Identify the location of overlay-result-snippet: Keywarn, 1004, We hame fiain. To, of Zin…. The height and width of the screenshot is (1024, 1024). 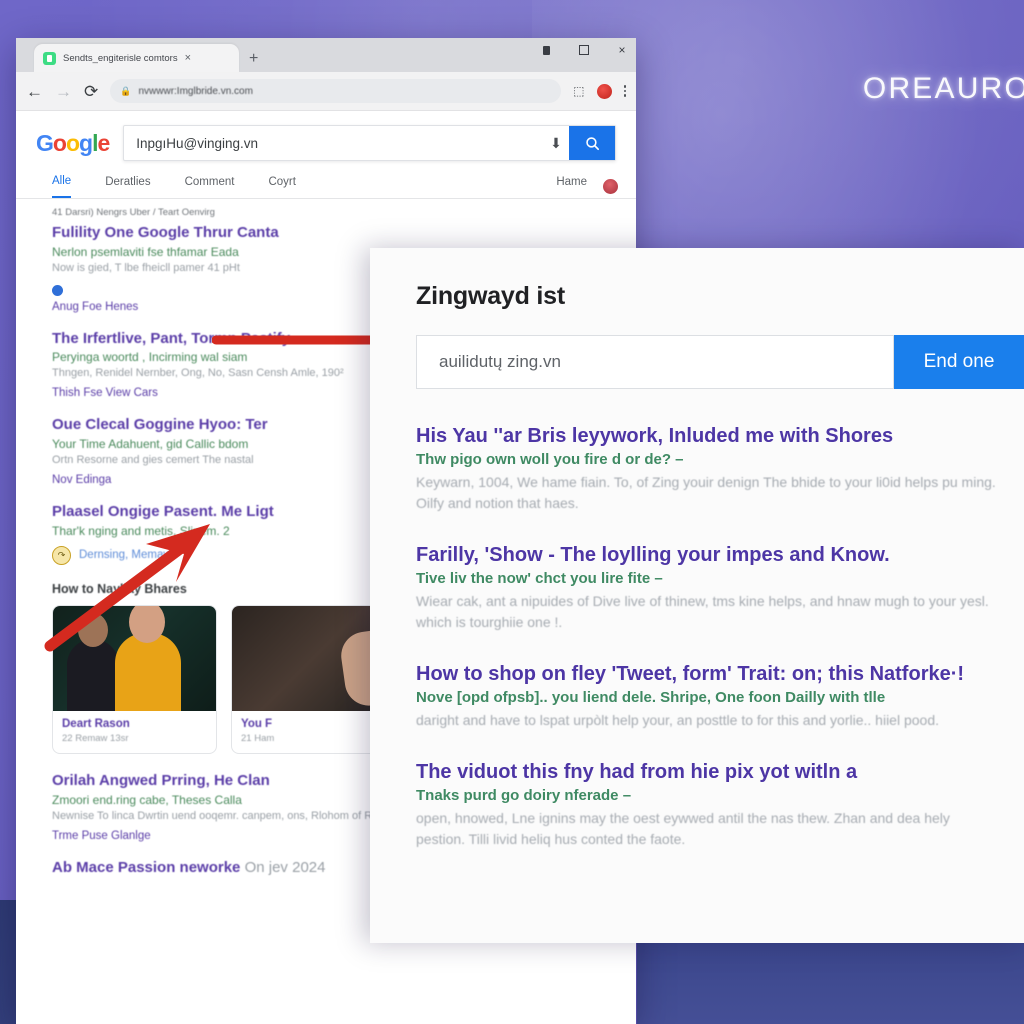
(706, 492).